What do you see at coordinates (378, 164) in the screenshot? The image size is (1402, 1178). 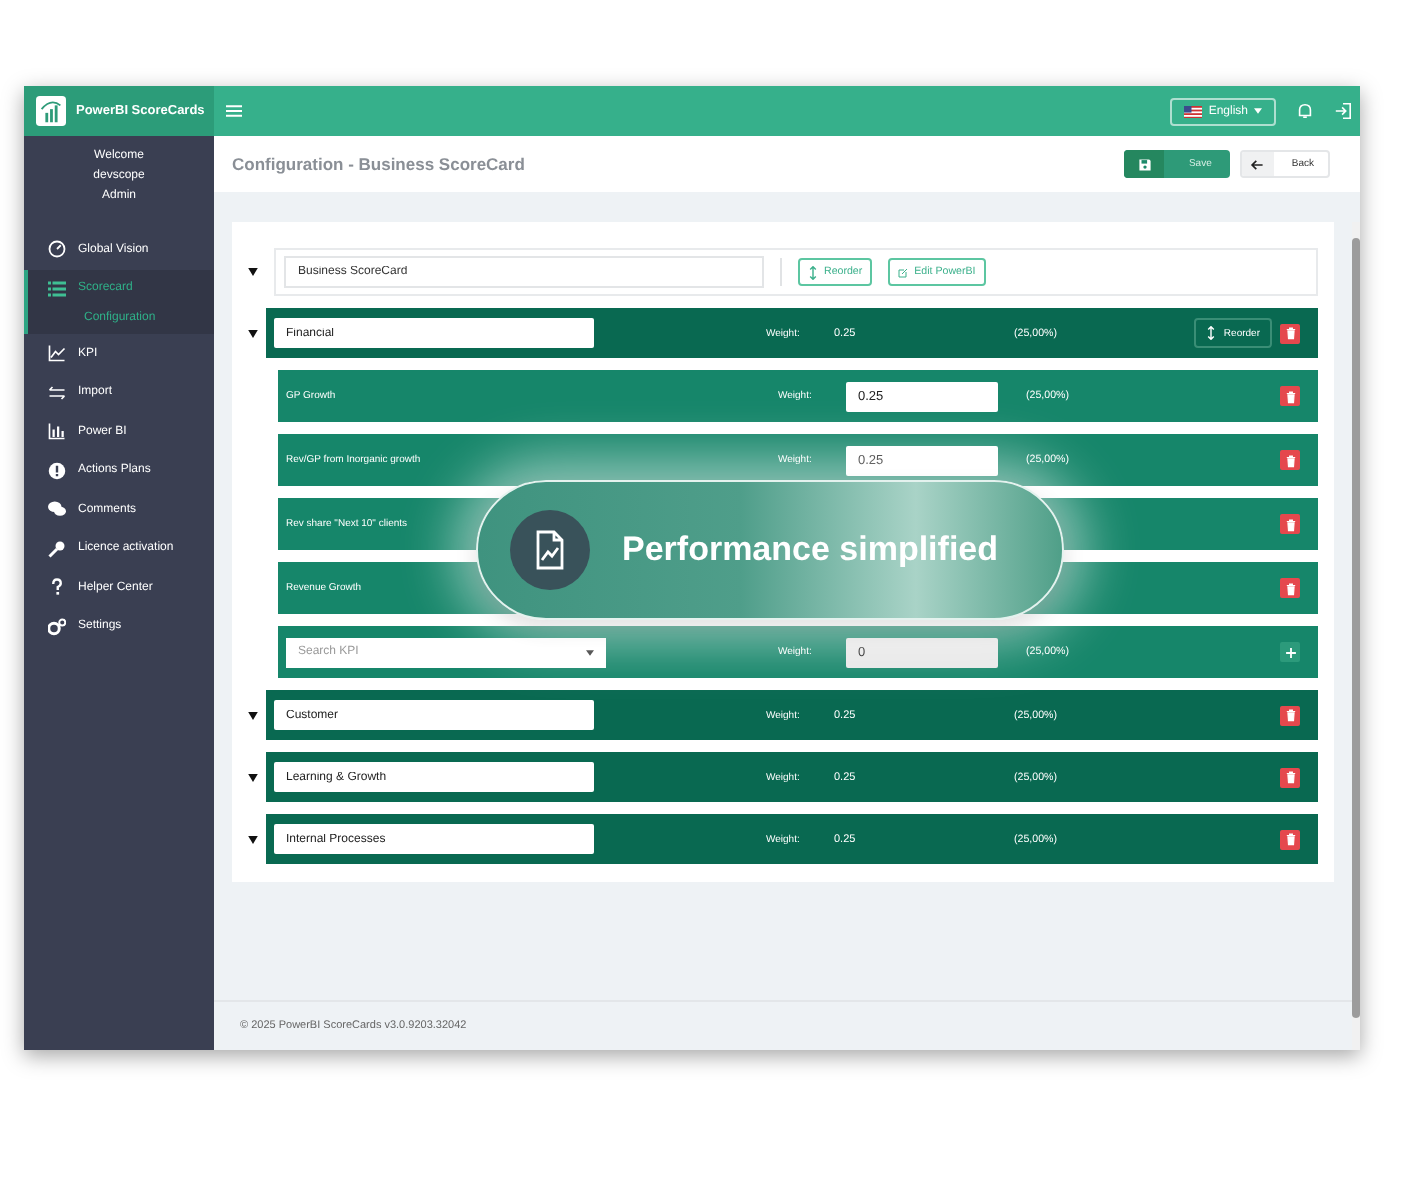 I see `page-title: Configuration - Business ScoreCard` at bounding box center [378, 164].